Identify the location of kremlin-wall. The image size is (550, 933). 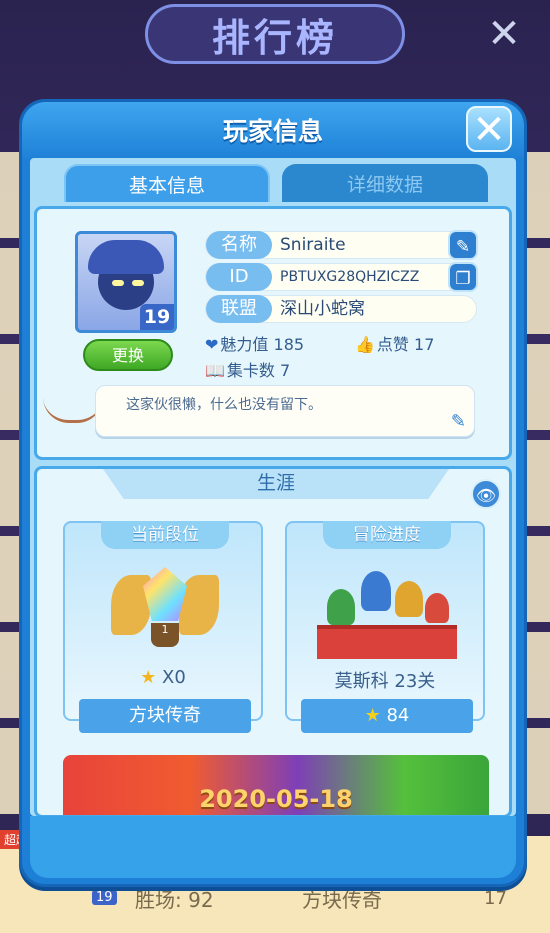
(387, 642).